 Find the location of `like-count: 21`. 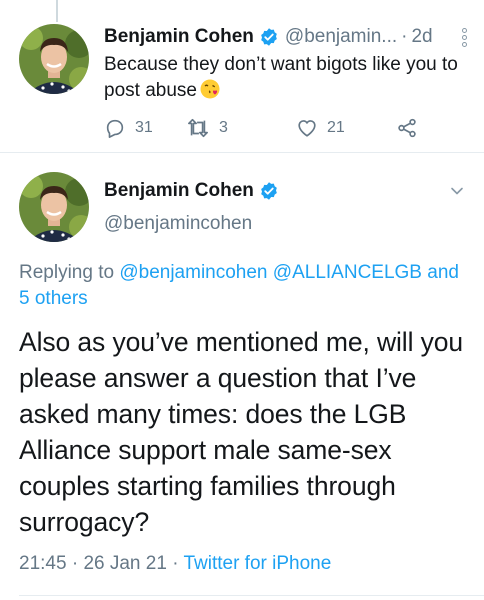

like-count: 21 is located at coordinates (336, 127).